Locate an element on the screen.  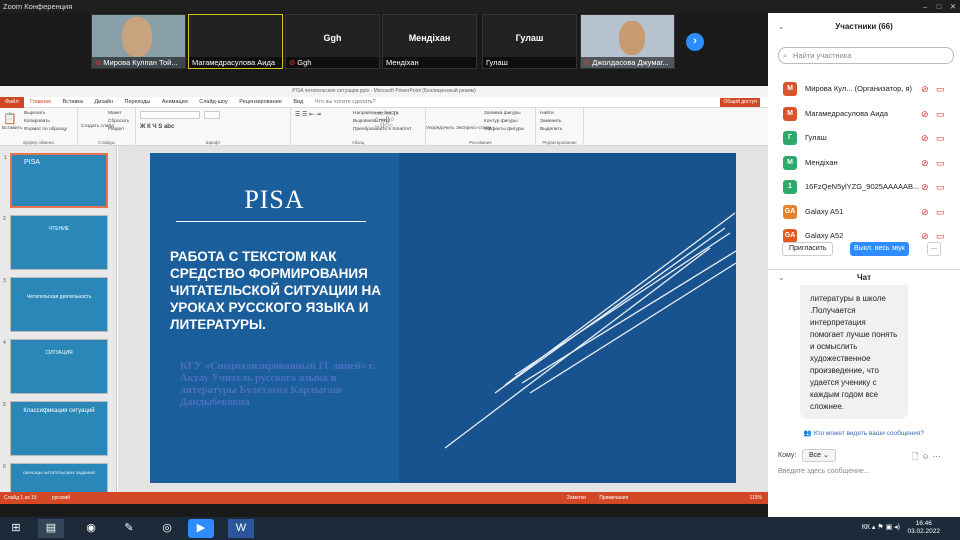
tab-view: Вид is located at coordinates (298, 102).